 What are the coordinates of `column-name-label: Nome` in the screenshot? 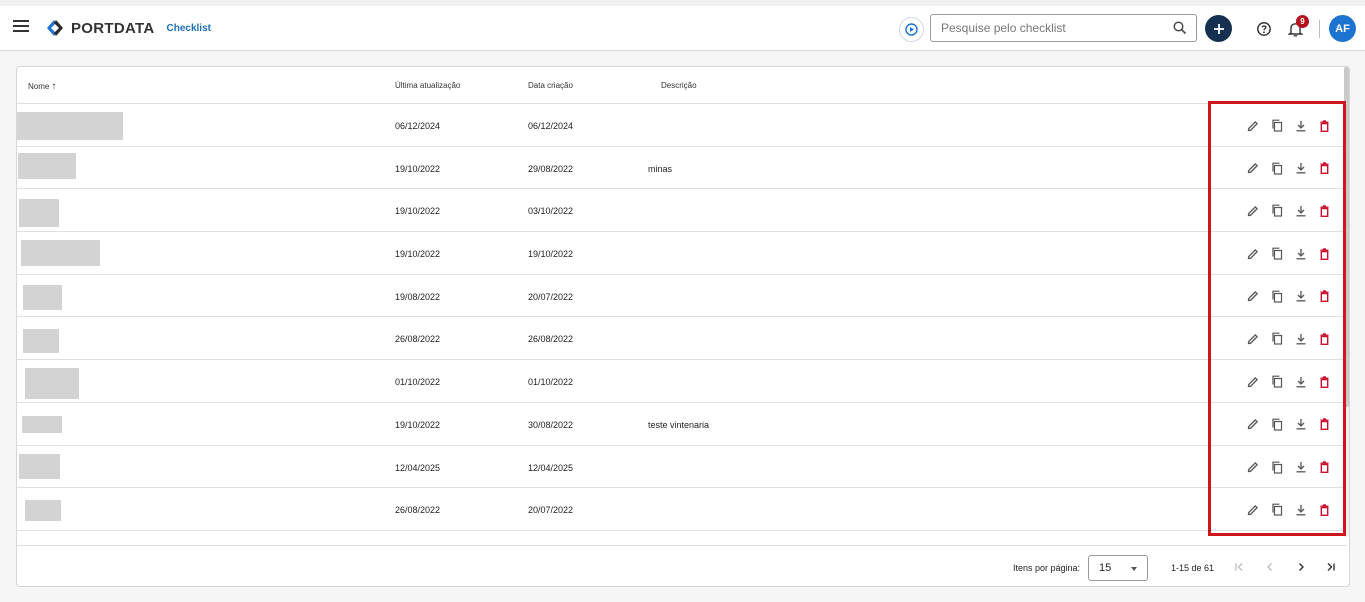 It's located at (39, 86).